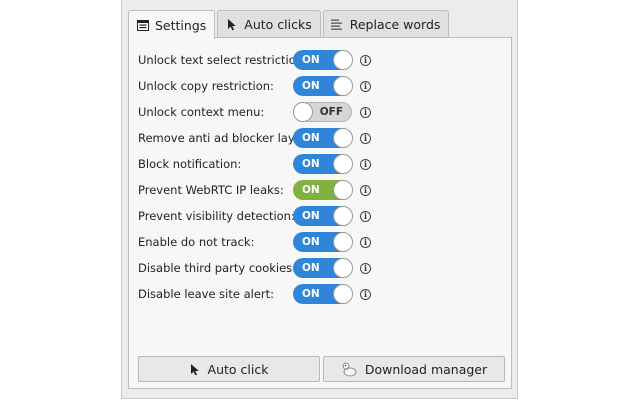 The height and width of the screenshot is (400, 640). What do you see at coordinates (337, 24) in the screenshot?
I see `text-lines-icon` at bounding box center [337, 24].